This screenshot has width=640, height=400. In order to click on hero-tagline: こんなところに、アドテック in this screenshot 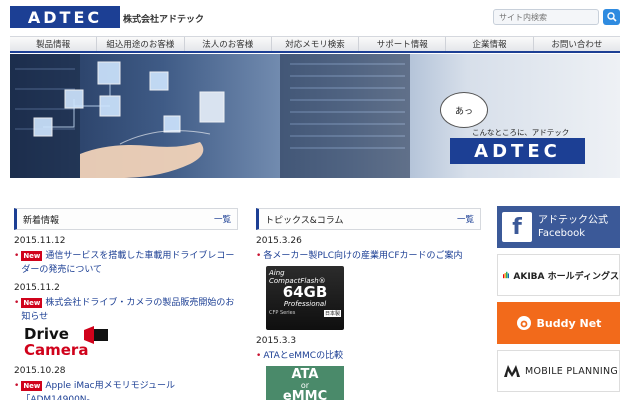, I will do `click(521, 132)`.